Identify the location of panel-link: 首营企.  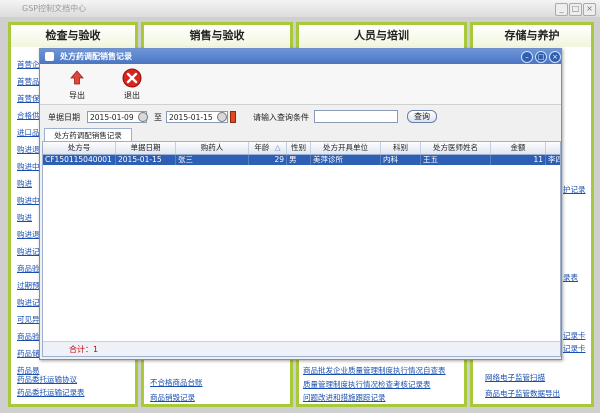
(28, 64).